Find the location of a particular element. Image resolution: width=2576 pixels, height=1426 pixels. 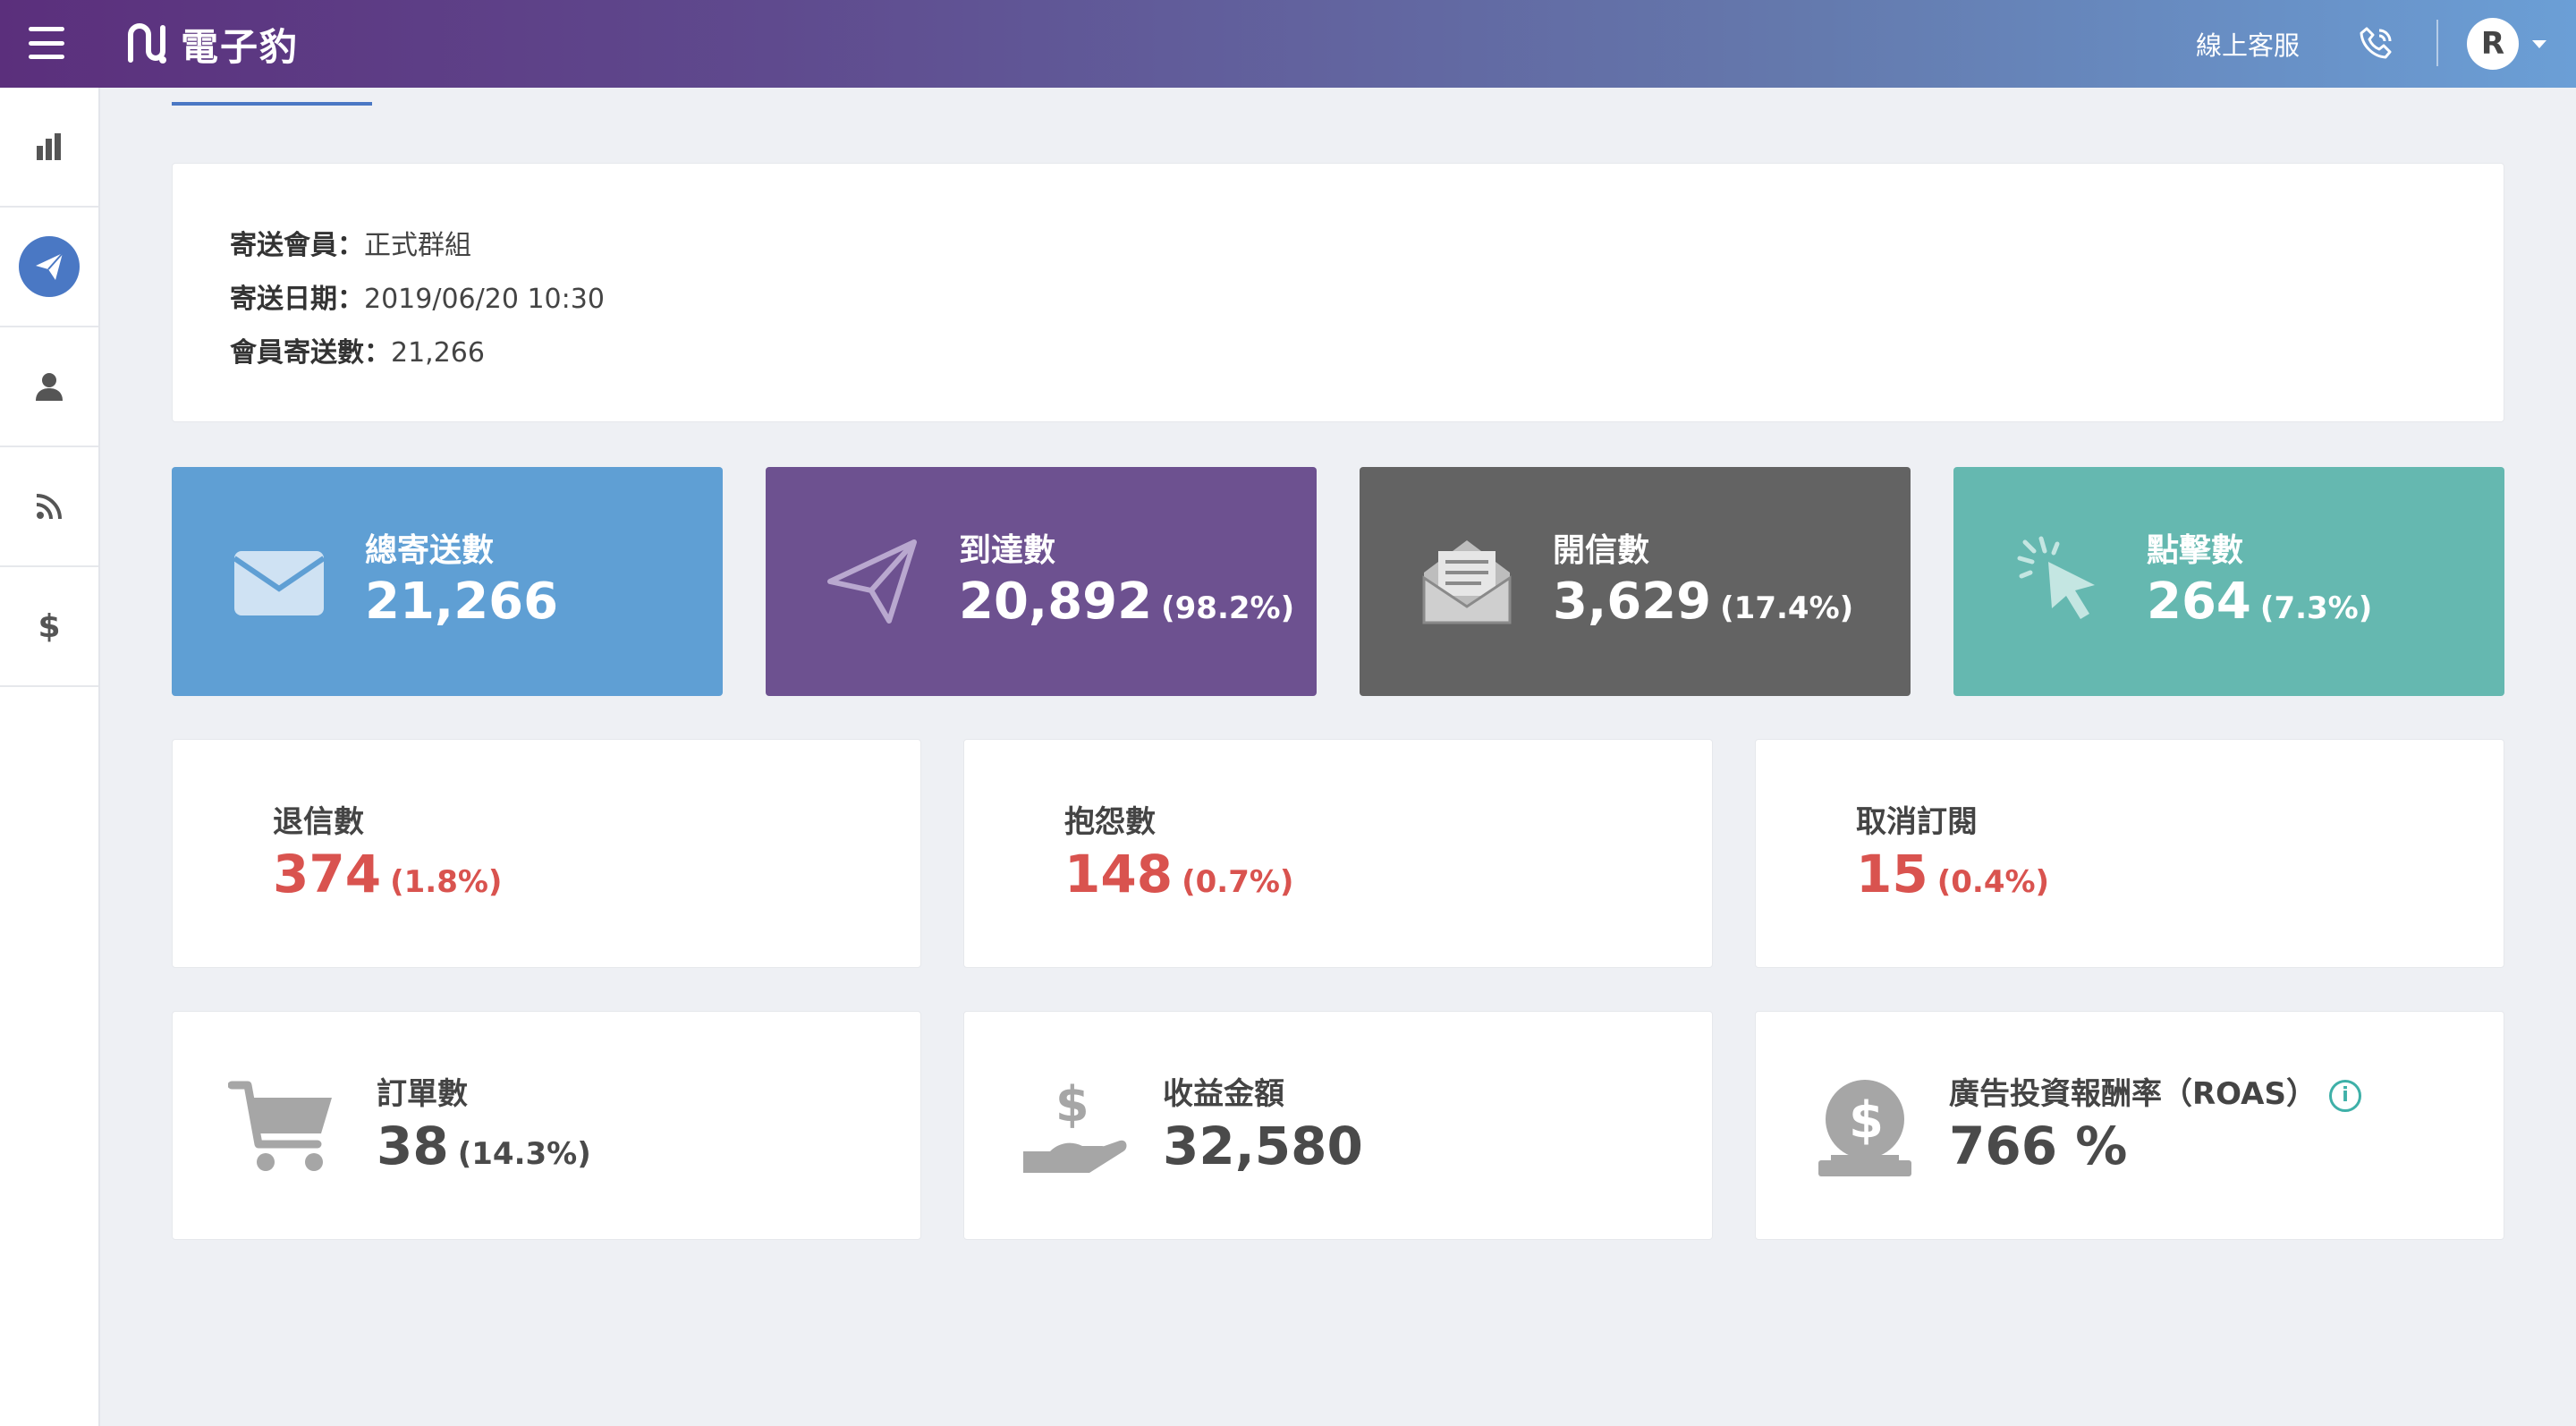

revenue-label: 收益金額 is located at coordinates (1223, 1094).